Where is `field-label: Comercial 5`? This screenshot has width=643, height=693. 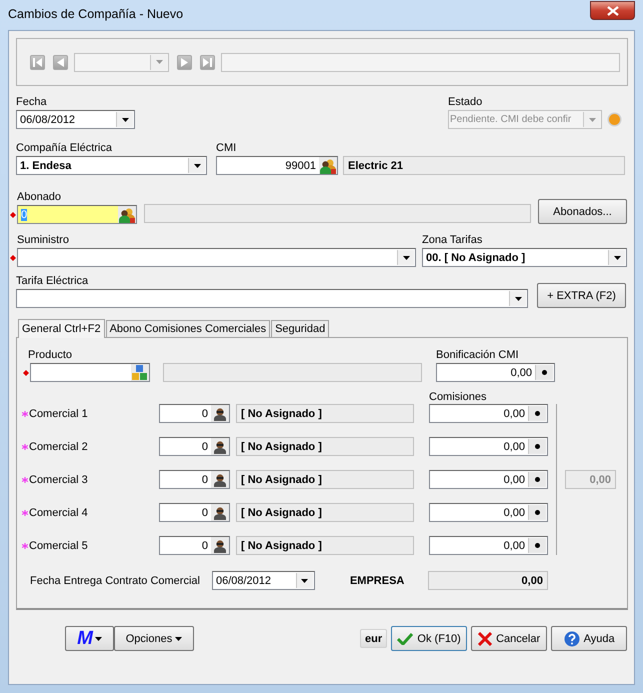
field-label: Comercial 5 is located at coordinates (58, 546).